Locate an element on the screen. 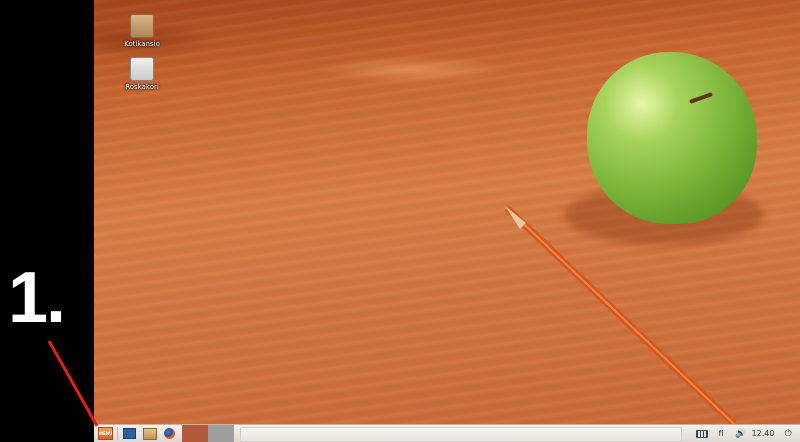 The image size is (800, 442). left-black-margin: 1. is located at coordinates (47, 220).